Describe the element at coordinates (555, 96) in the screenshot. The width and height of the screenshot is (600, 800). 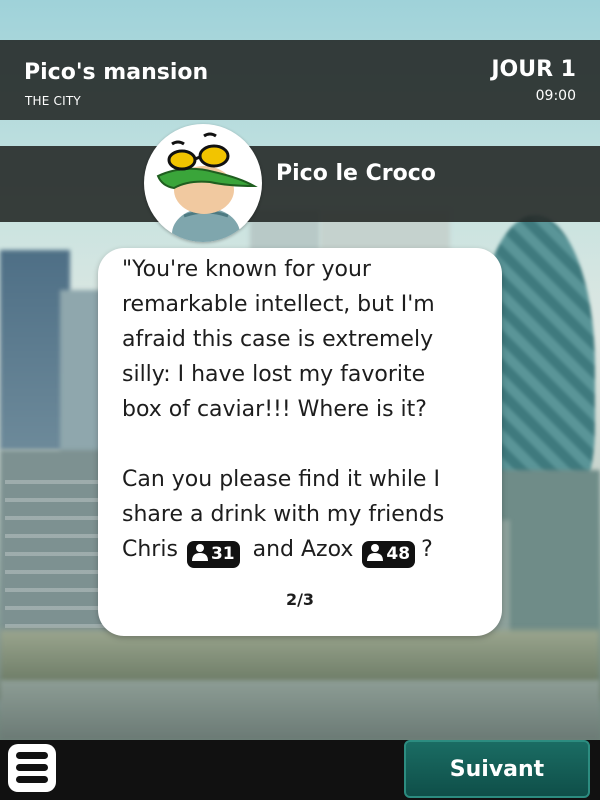
I see `time-label: 09:00` at that location.